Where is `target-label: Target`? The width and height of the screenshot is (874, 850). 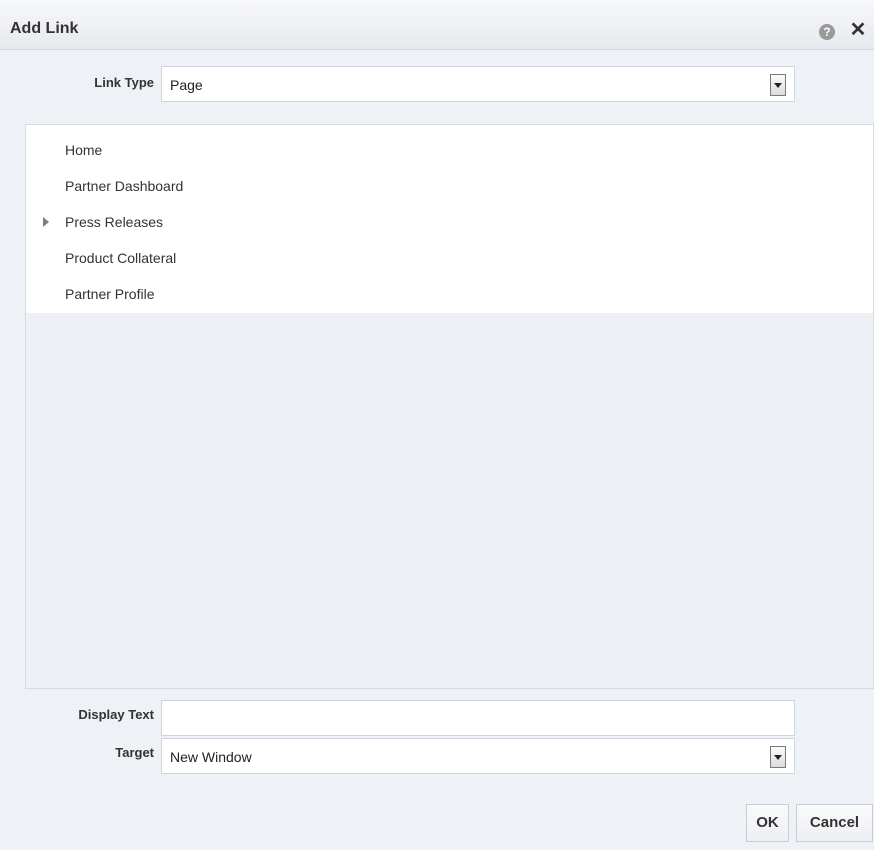
target-label: Target is located at coordinates (134, 752).